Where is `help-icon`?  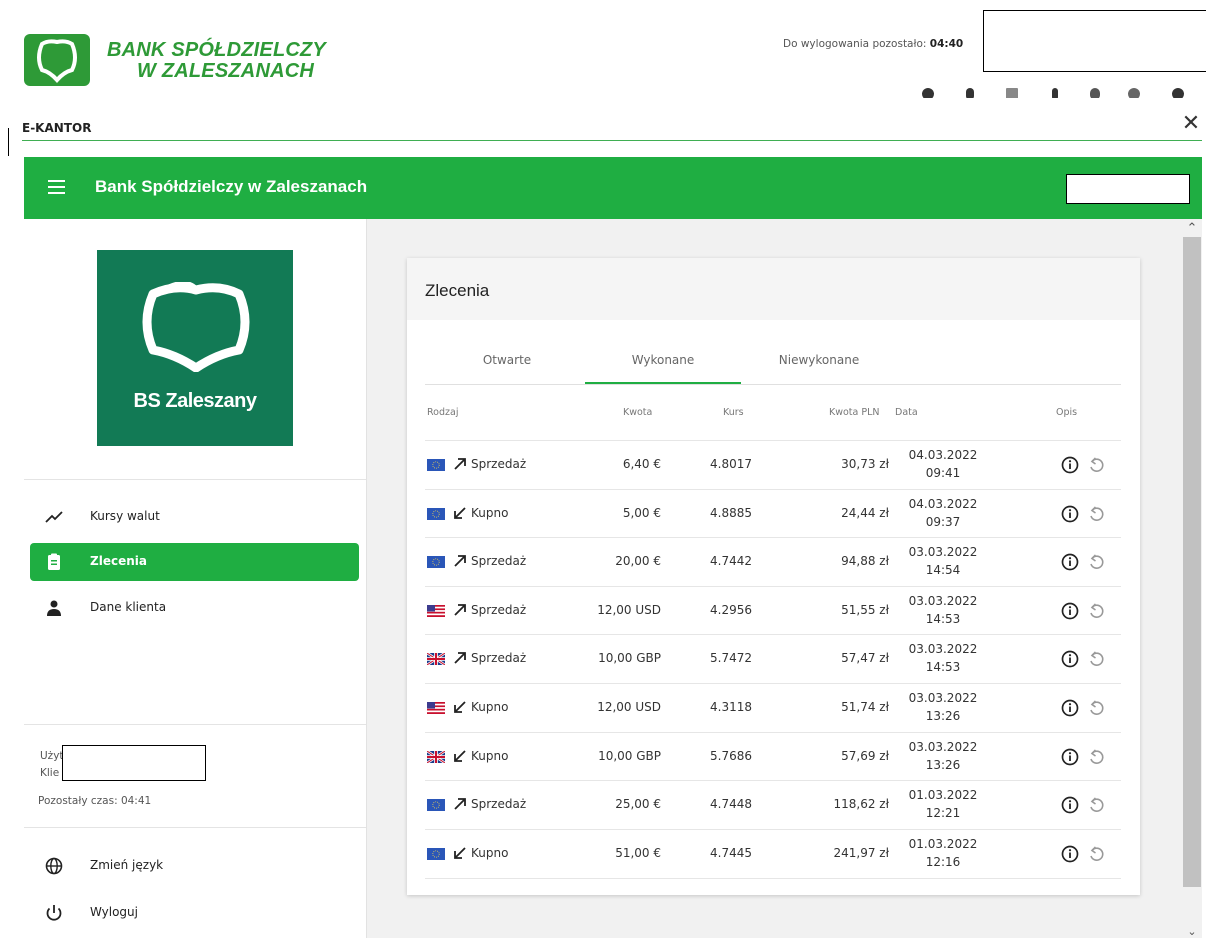
help-icon is located at coordinates (1134, 93).